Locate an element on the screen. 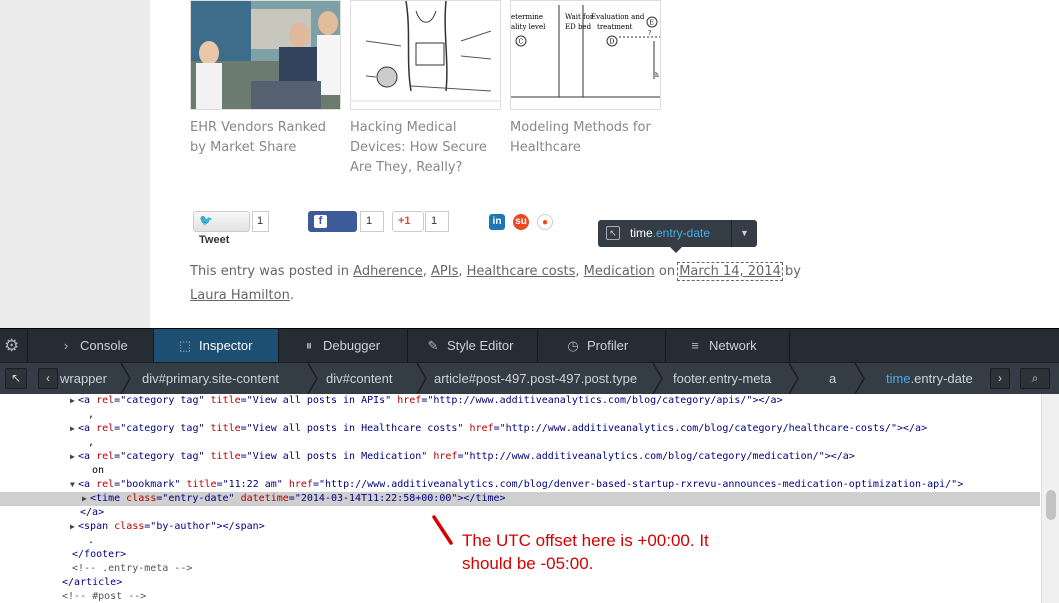 This screenshot has width=1059, height=603. network-icon: ≡ is located at coordinates (695, 345).